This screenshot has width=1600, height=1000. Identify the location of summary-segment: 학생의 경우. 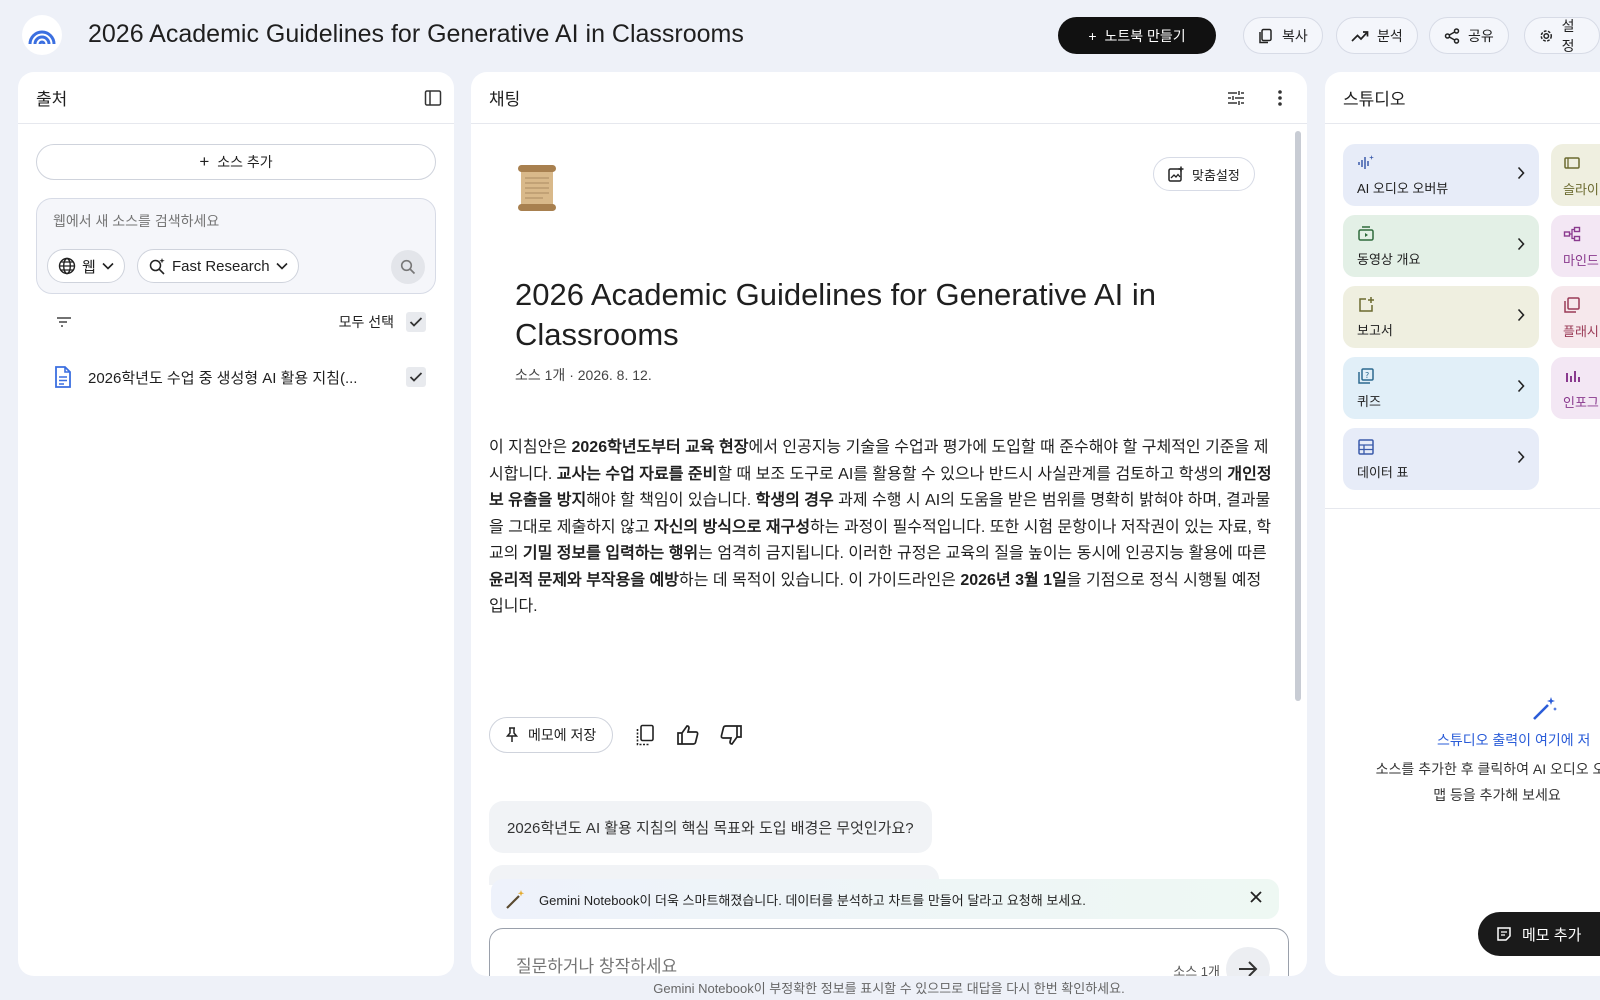
(794, 500).